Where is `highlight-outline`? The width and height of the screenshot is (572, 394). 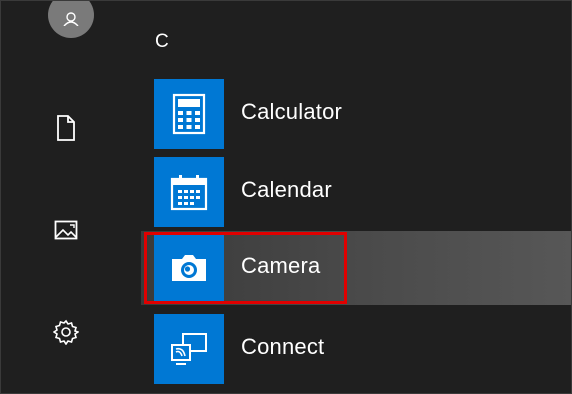
highlight-outline is located at coordinates (245, 268).